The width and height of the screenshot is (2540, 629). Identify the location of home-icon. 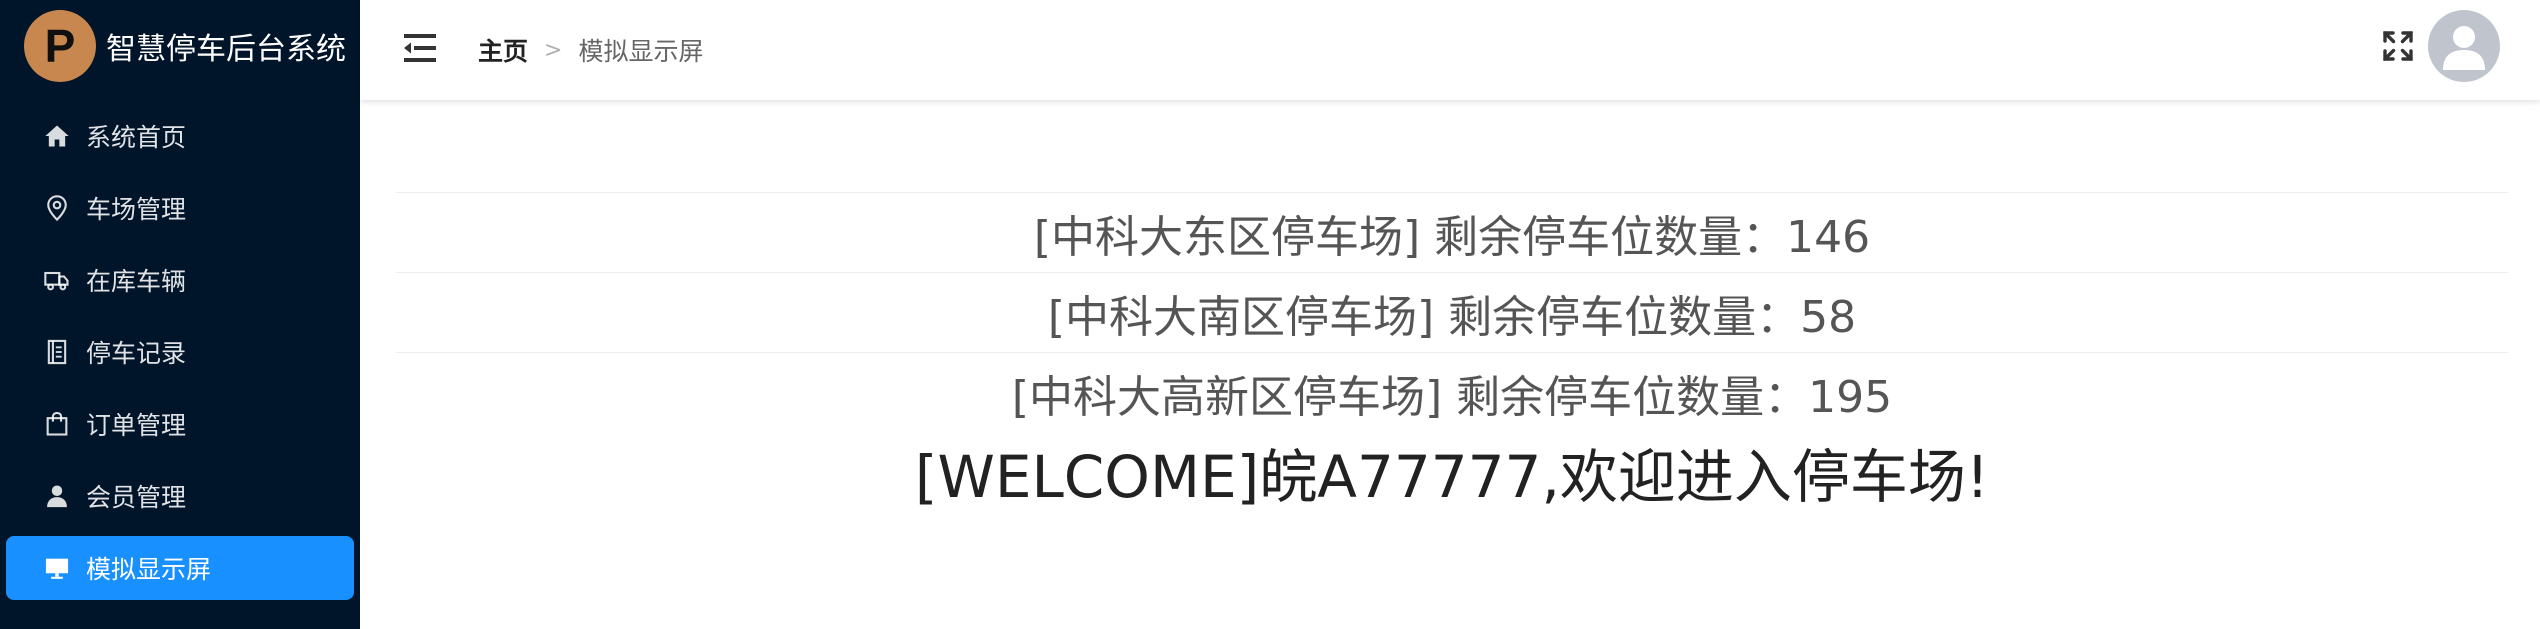
(57, 136).